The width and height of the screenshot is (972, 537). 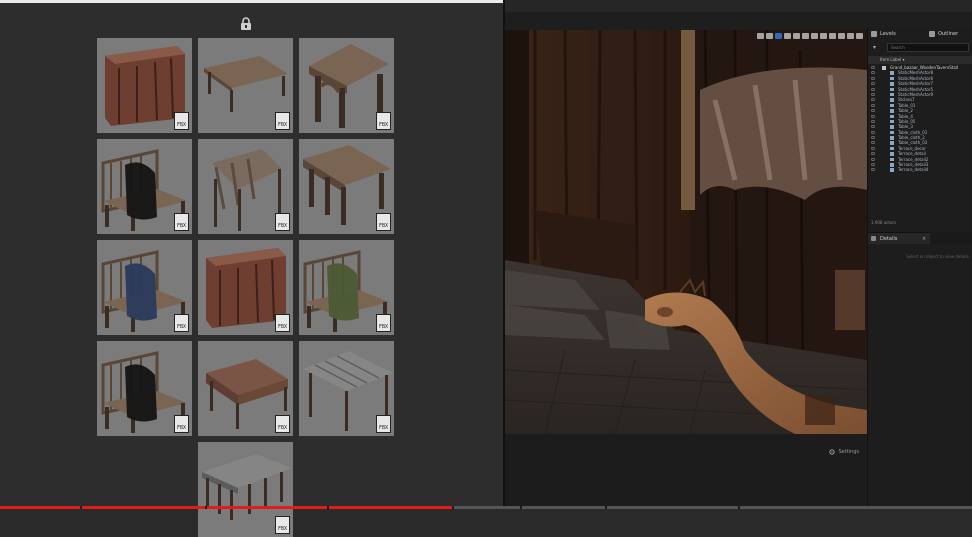 What do you see at coordinates (832, 36) in the screenshot?
I see `angle-snap-icon` at bounding box center [832, 36].